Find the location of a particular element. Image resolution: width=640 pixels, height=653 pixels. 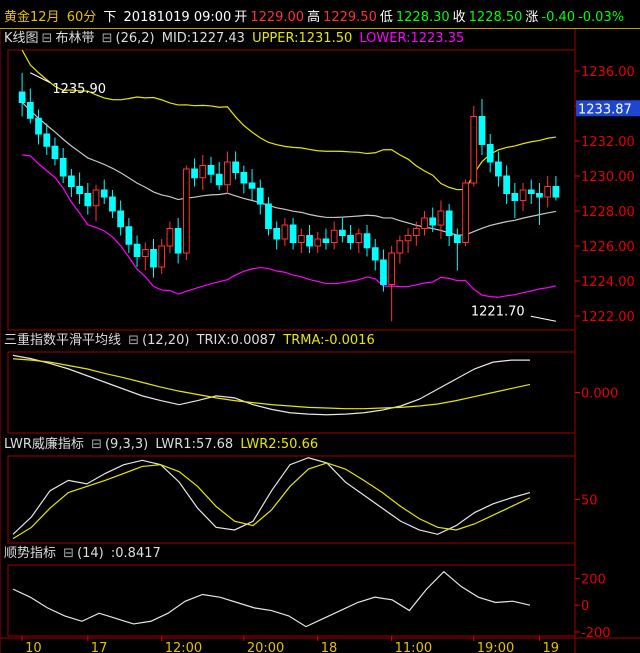

x-tick-label: 20:00 is located at coordinates (265, 647).